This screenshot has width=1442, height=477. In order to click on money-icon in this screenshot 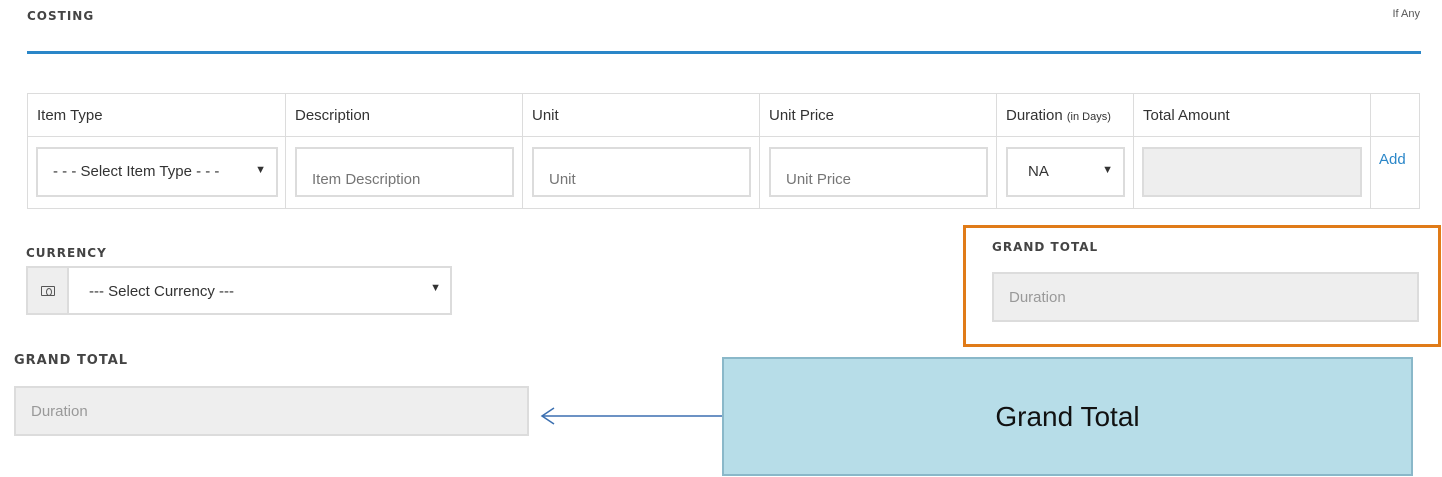, I will do `click(48, 291)`.